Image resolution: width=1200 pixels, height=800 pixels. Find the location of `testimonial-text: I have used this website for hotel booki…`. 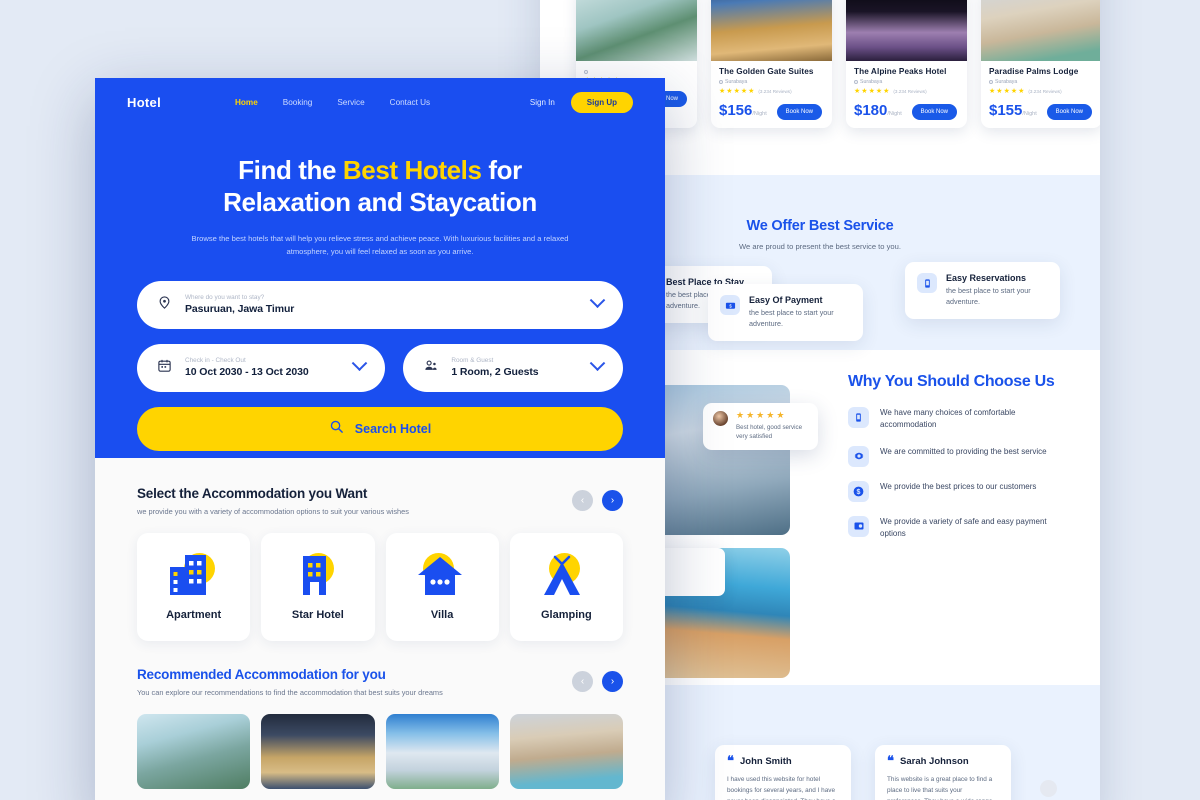

testimonial-text: I have used this website for hotel booki… is located at coordinates (781, 788).